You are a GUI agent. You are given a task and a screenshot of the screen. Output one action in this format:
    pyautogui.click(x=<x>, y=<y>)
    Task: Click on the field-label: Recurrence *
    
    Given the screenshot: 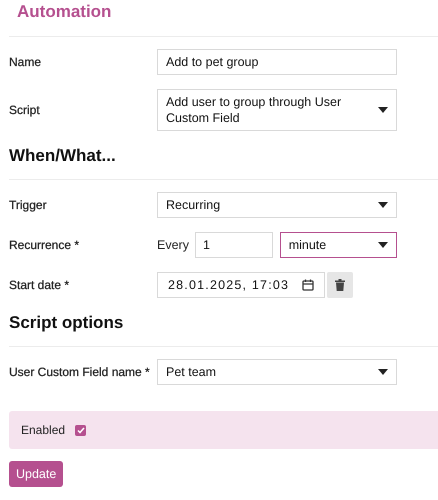 What is the action you would take?
    pyautogui.click(x=44, y=245)
    